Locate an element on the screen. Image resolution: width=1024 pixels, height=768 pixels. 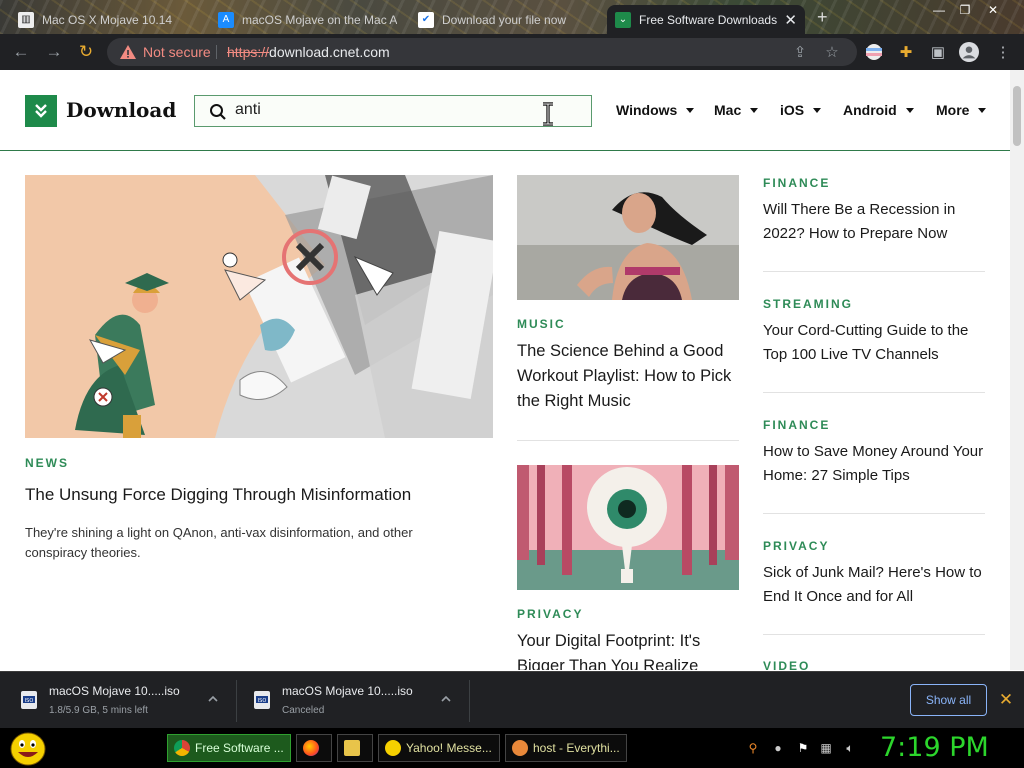
site-header: Download Windows Mac iOS Android More is located at coordinates (505, 110).